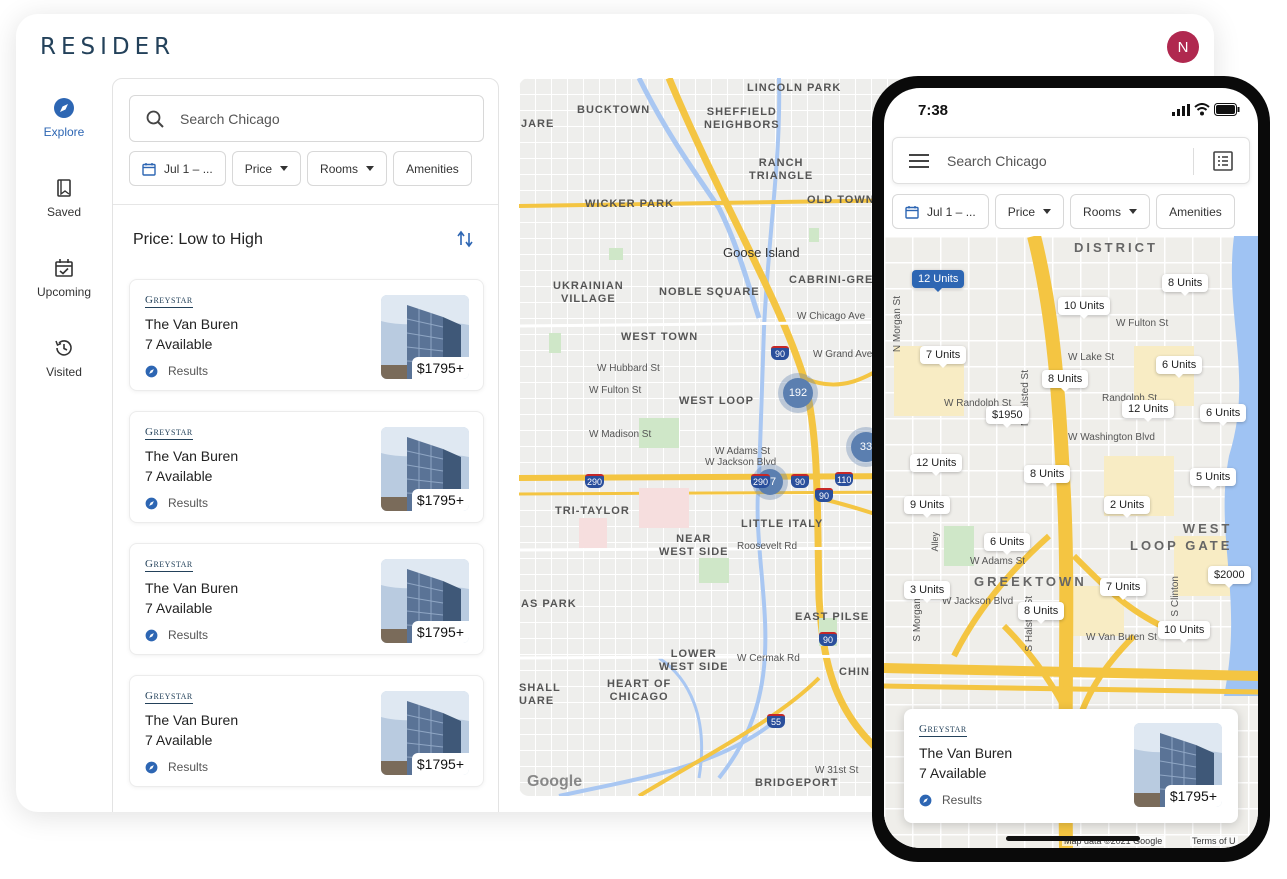 The height and width of the screenshot is (879, 1287). I want to click on price-filter: Price, so click(266, 168).